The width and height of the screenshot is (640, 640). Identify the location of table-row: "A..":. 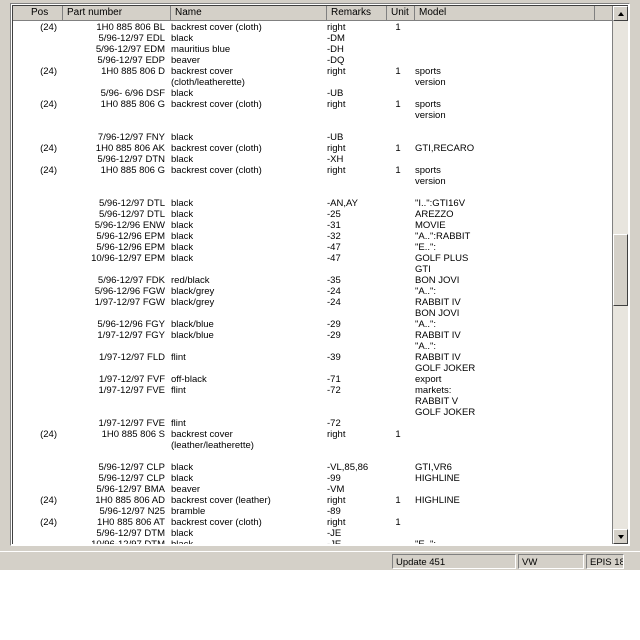
(320, 346).